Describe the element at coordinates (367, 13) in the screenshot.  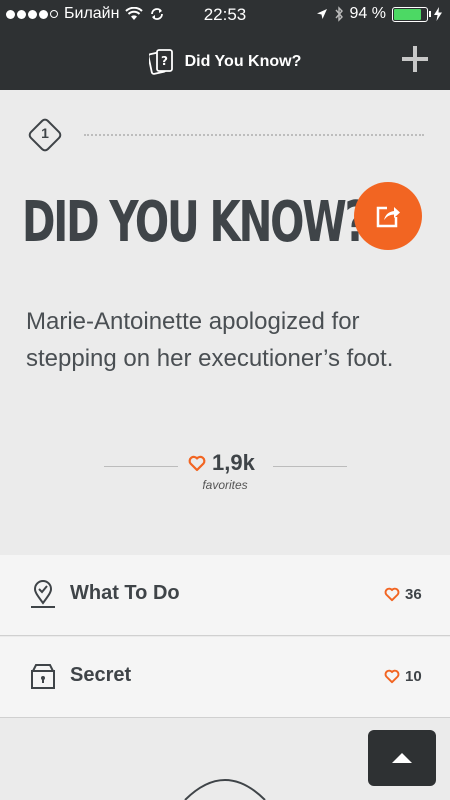
I see `battery-percent: 94 %` at that location.